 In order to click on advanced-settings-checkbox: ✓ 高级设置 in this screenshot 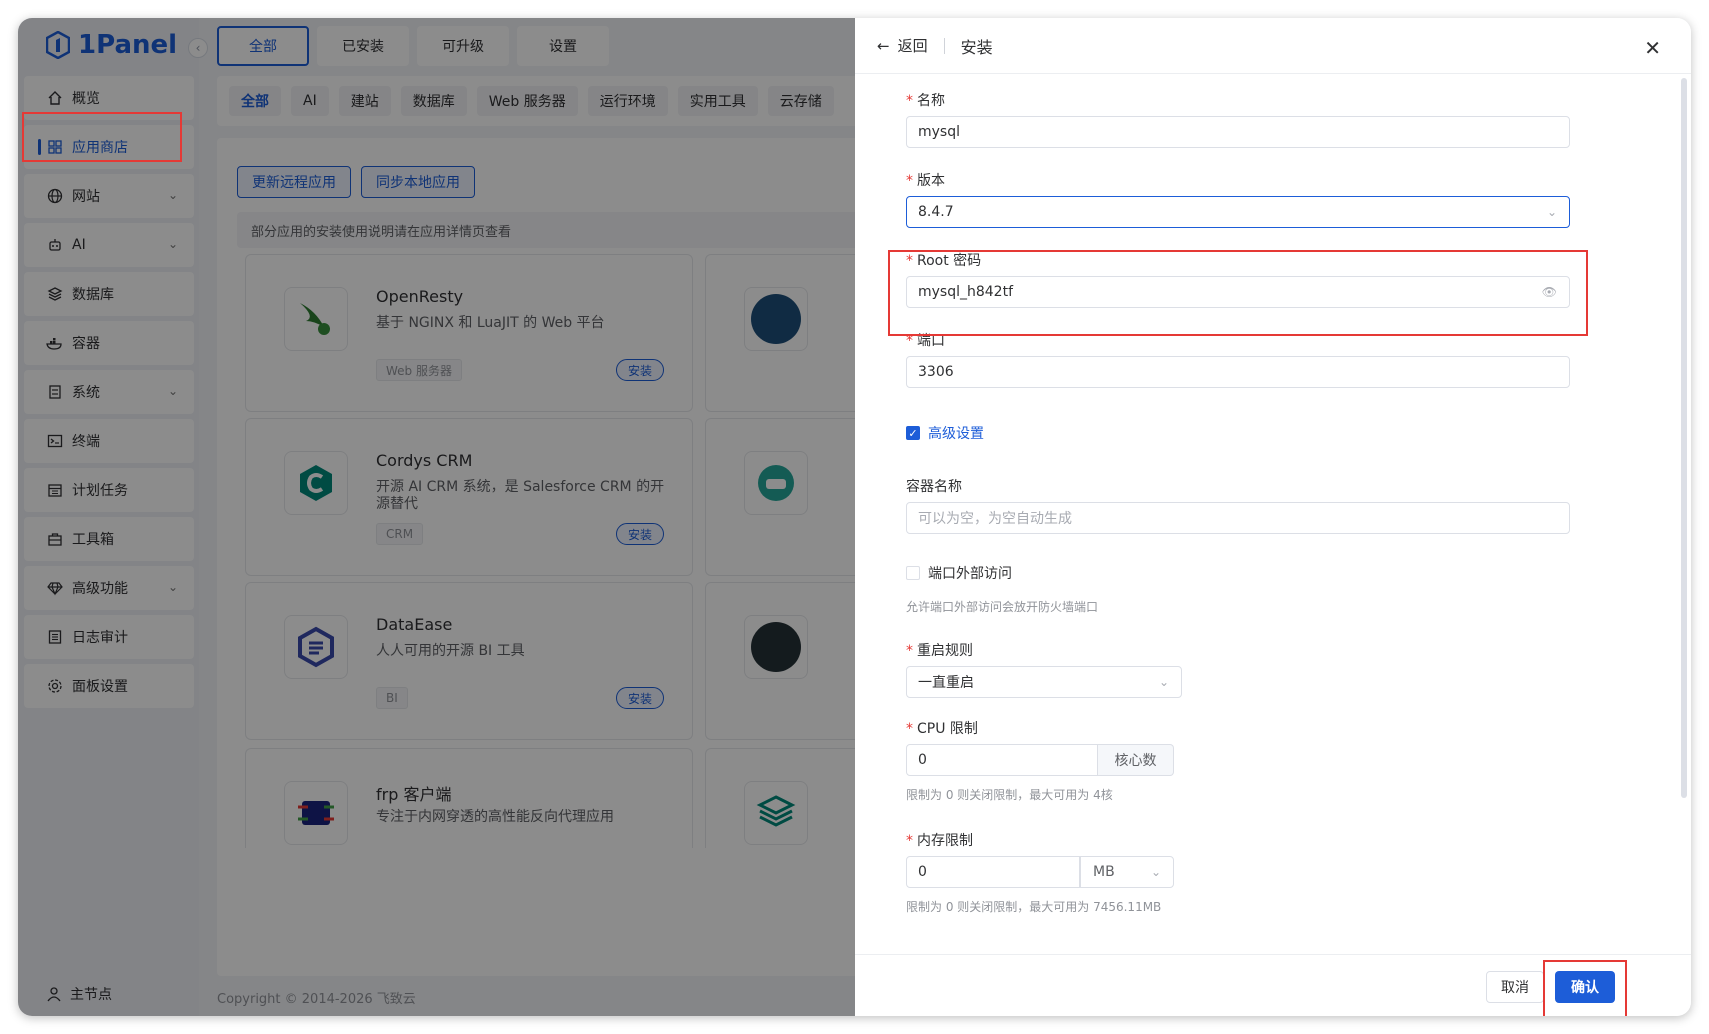, I will do `click(945, 433)`.